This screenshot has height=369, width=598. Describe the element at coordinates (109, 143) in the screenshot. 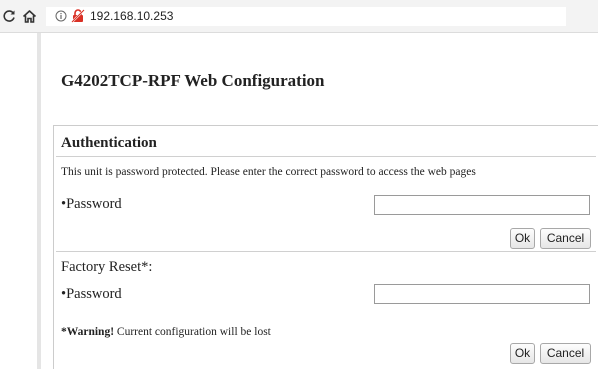

I see `authentication-title: Authentication` at that location.